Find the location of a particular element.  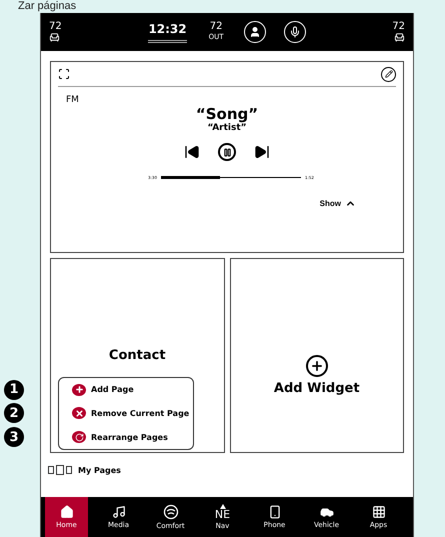

my-pages-label: My Pages is located at coordinates (99, 470).